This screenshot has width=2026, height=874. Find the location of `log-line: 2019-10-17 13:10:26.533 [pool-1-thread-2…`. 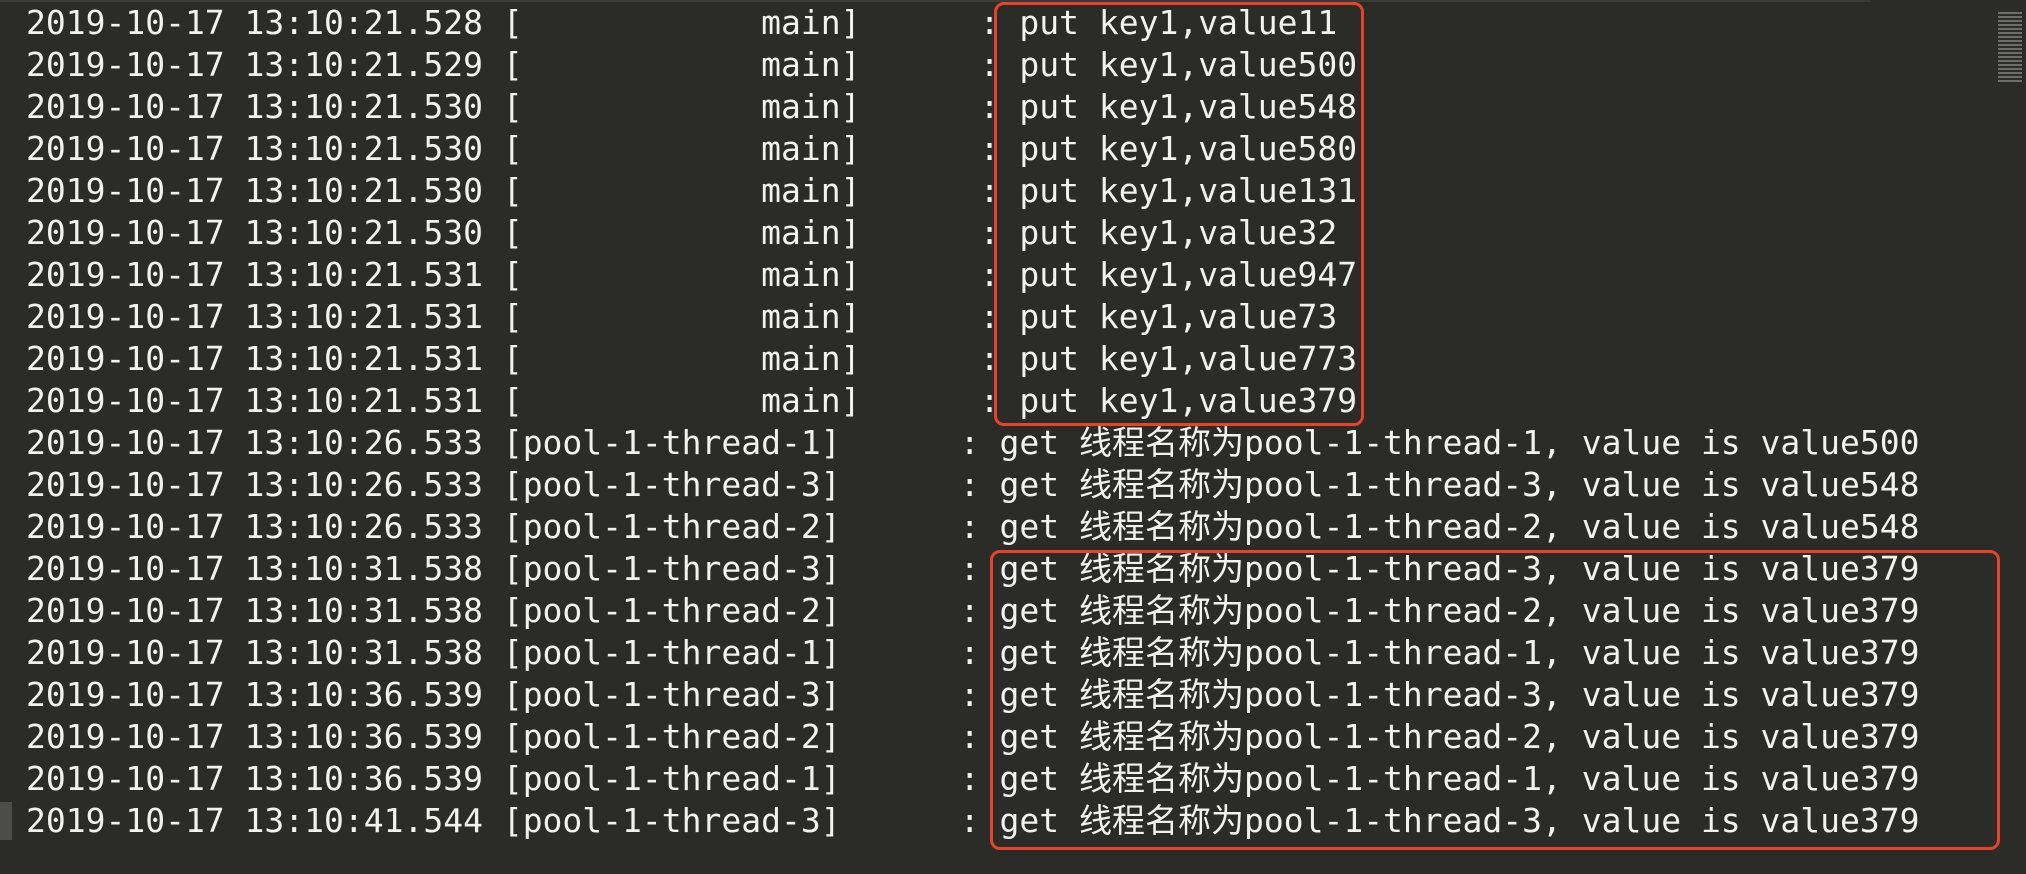

log-line: 2019-10-17 13:10:26.533 [pool-1-thread-2… is located at coordinates (973, 526).